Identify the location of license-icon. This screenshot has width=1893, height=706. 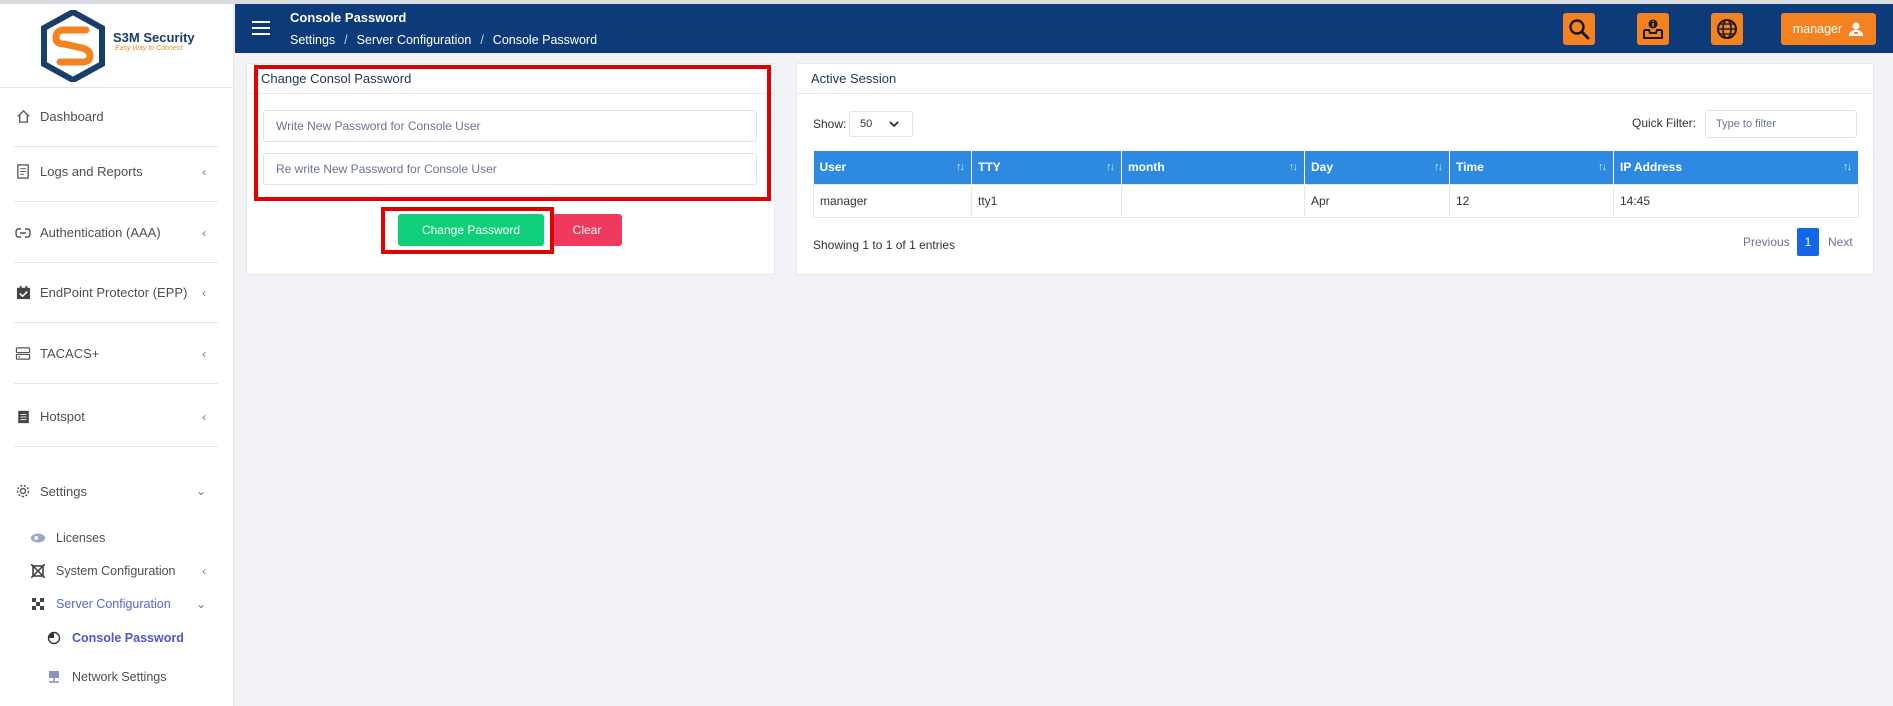
(38, 538).